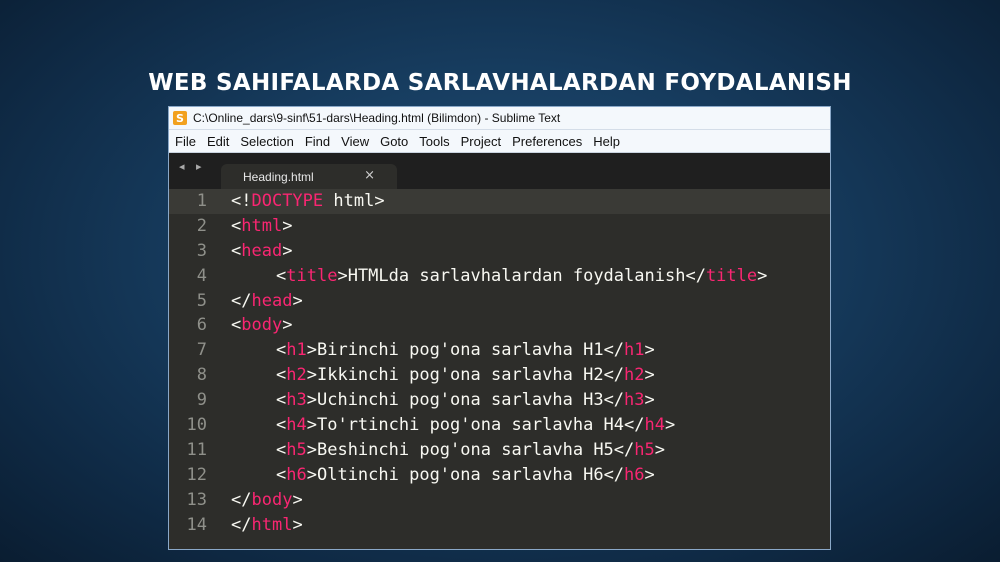  Describe the element at coordinates (470, 425) in the screenshot. I see `element-text: To'rtinchi pog'ona sarlavha H4` at that location.